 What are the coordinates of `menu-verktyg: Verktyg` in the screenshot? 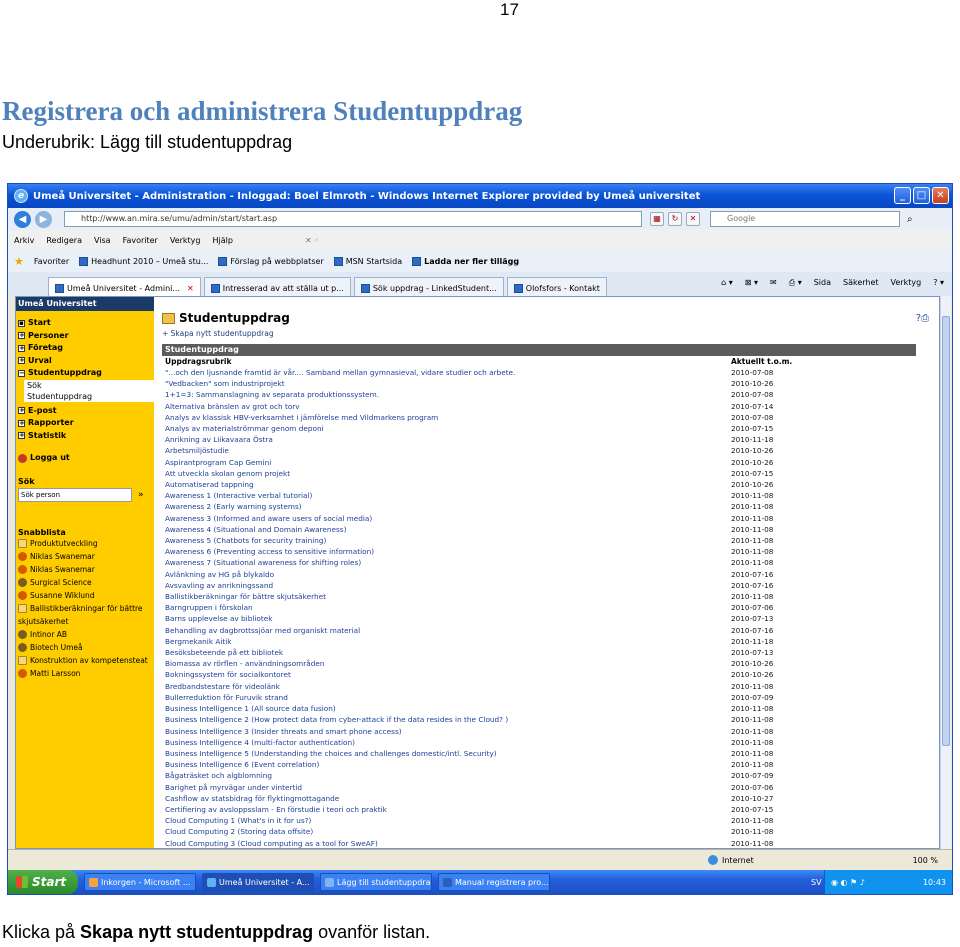 It's located at (185, 240).